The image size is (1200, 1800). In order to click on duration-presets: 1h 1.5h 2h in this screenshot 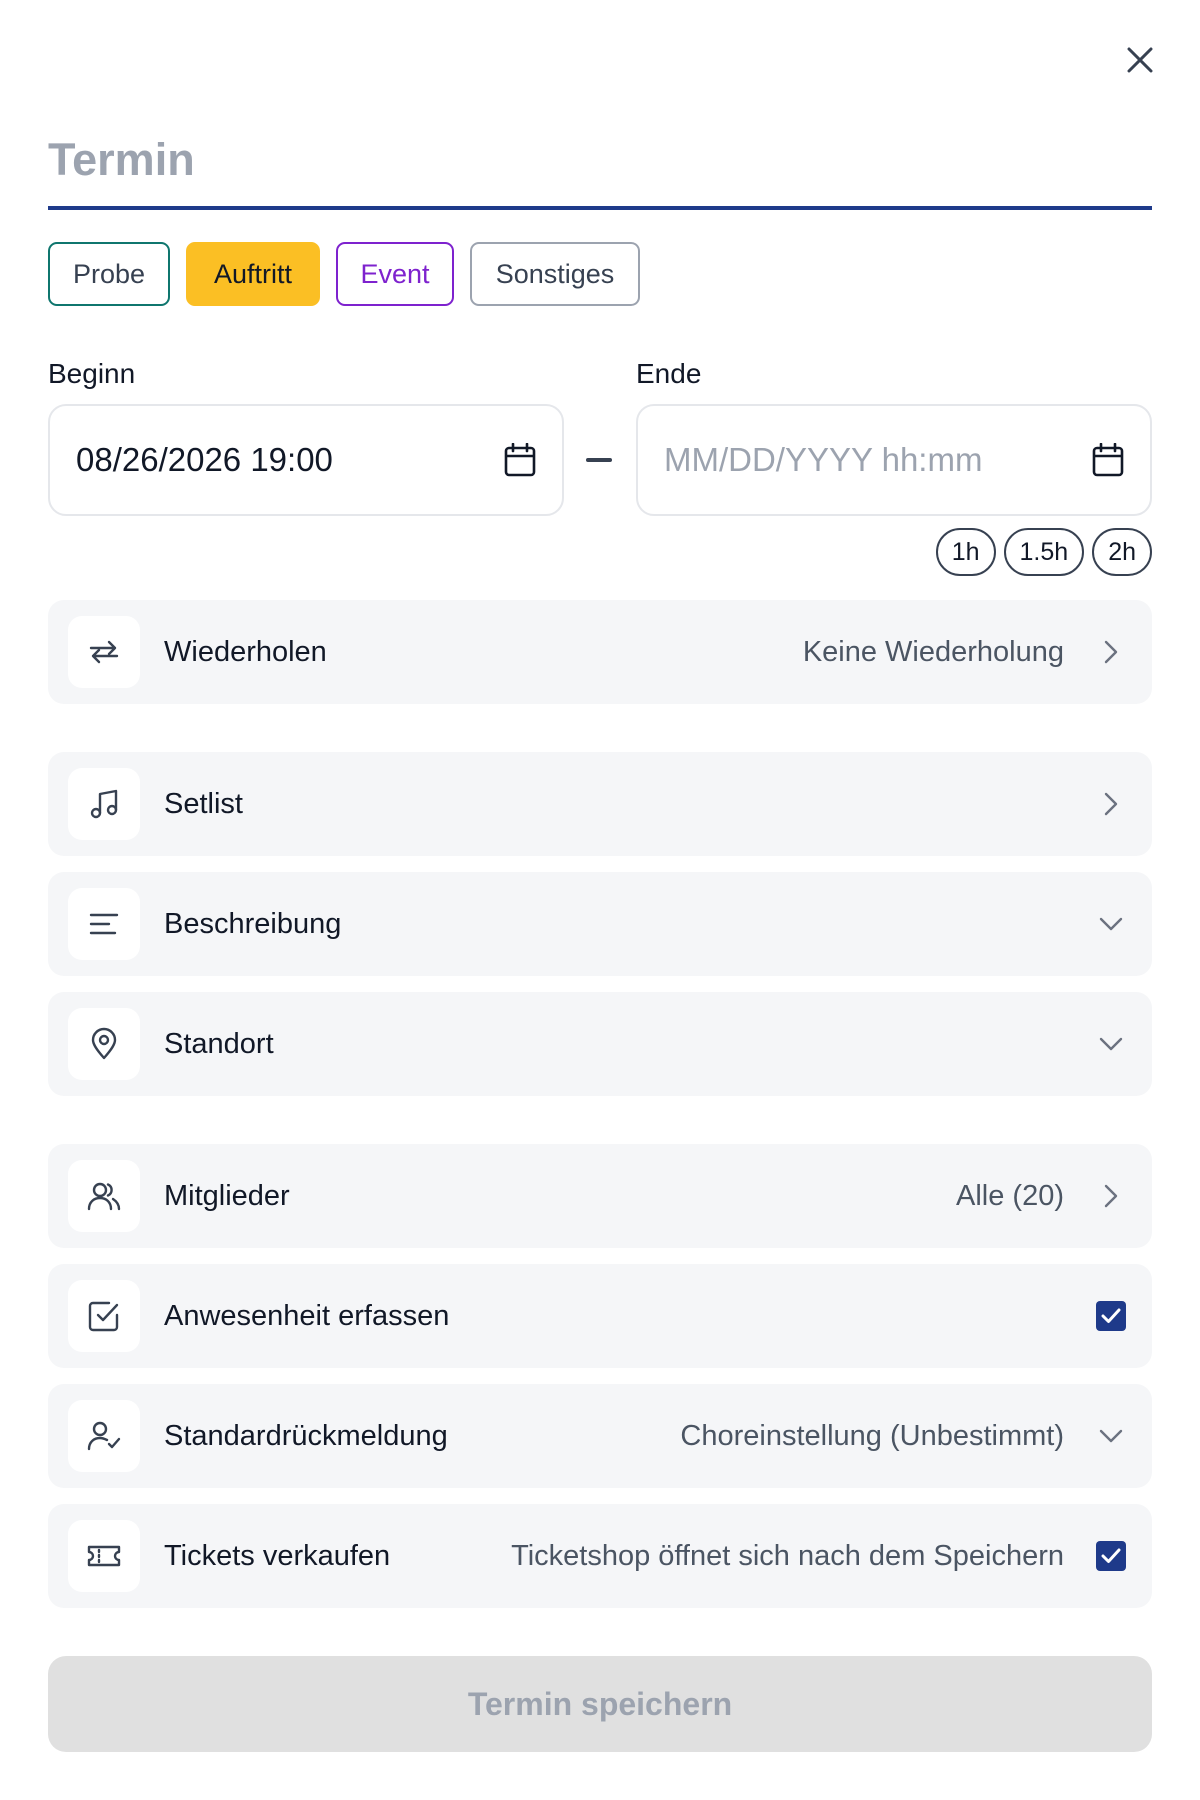, I will do `click(1043, 552)`.